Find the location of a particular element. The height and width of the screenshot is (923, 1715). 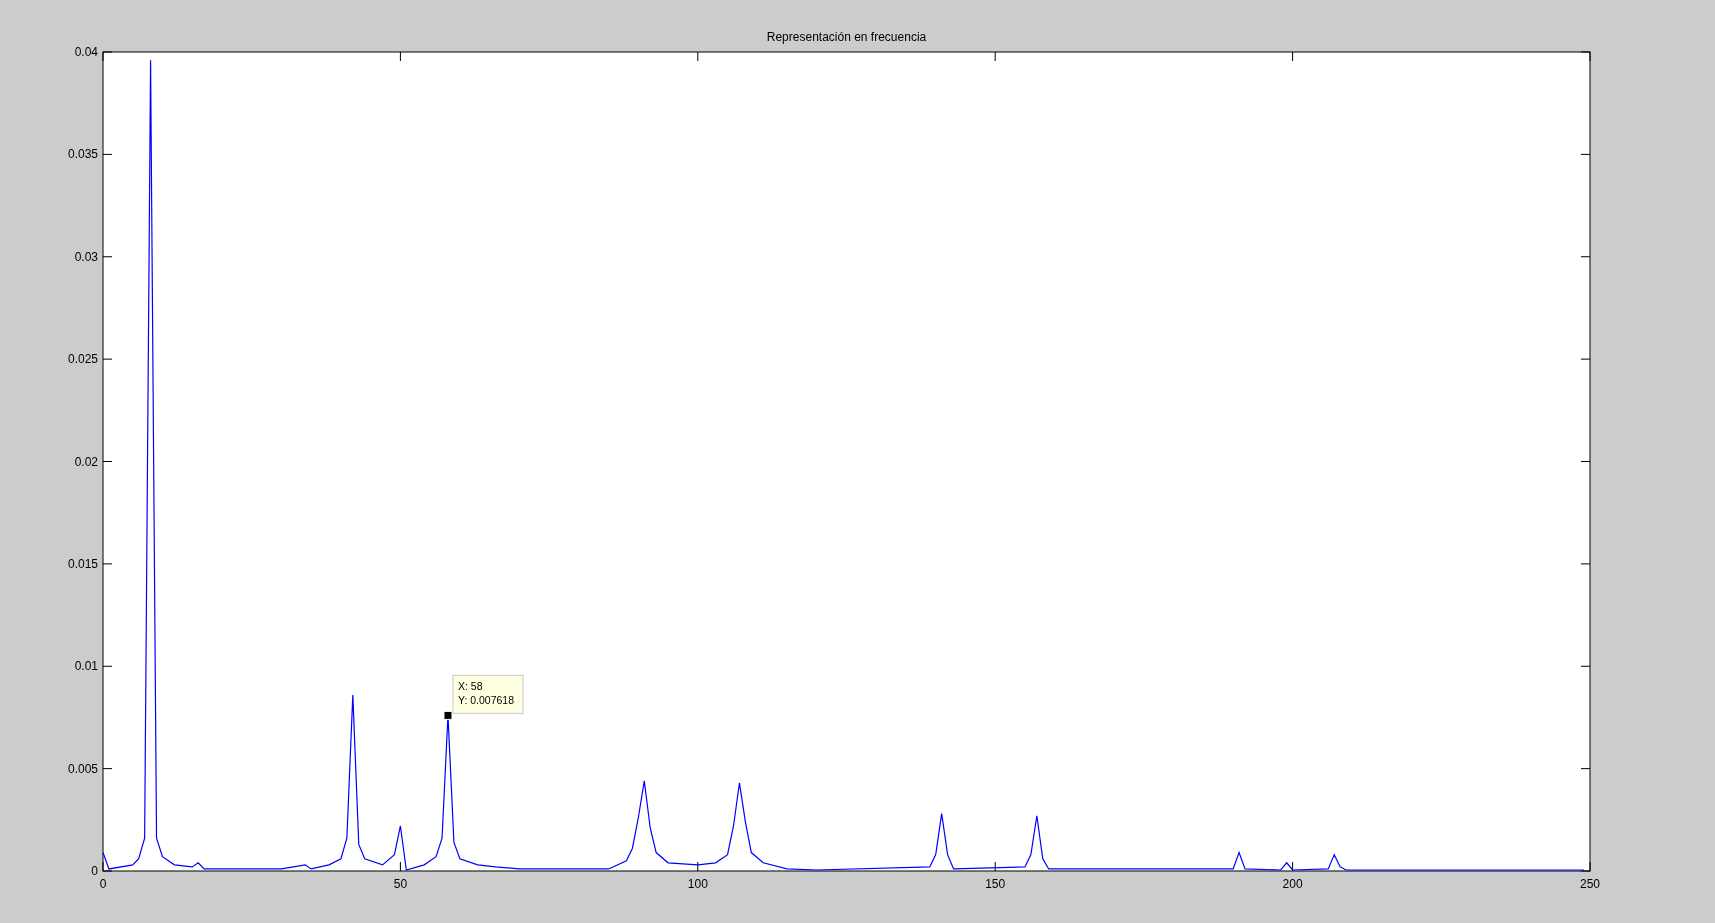

y-tick-label: 0.005 is located at coordinates (82, 768).